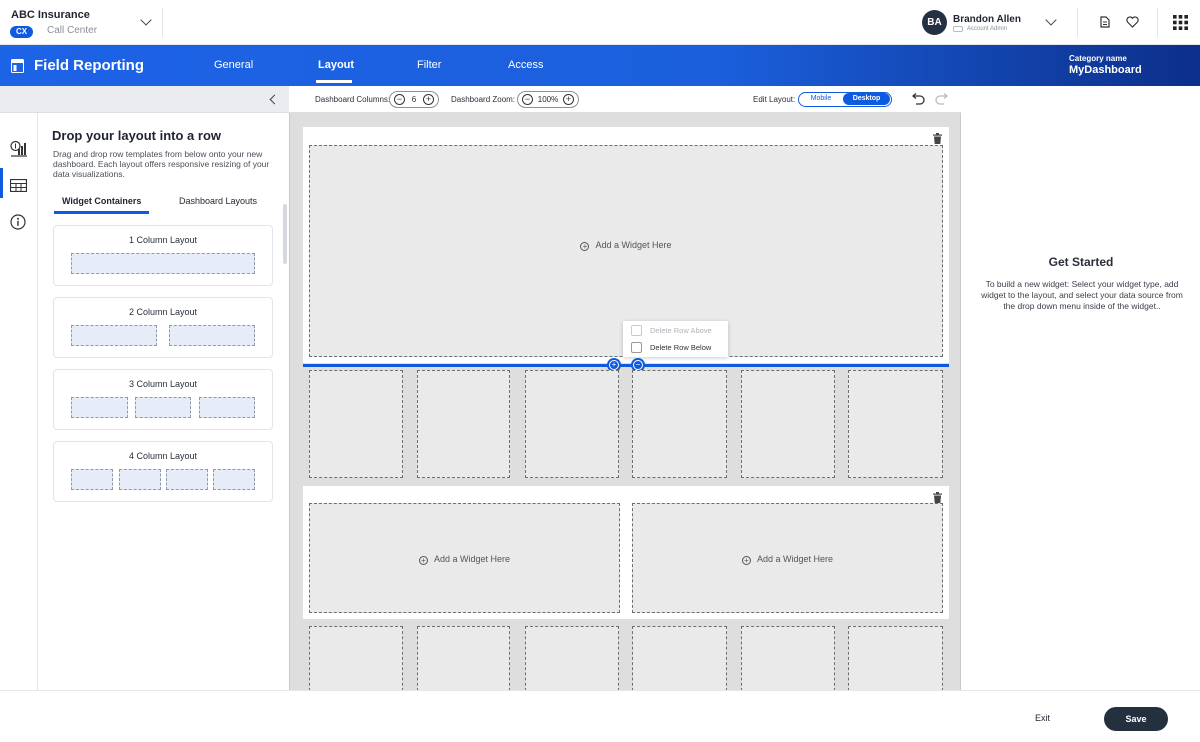  I want to click on role-icon, so click(958, 29).